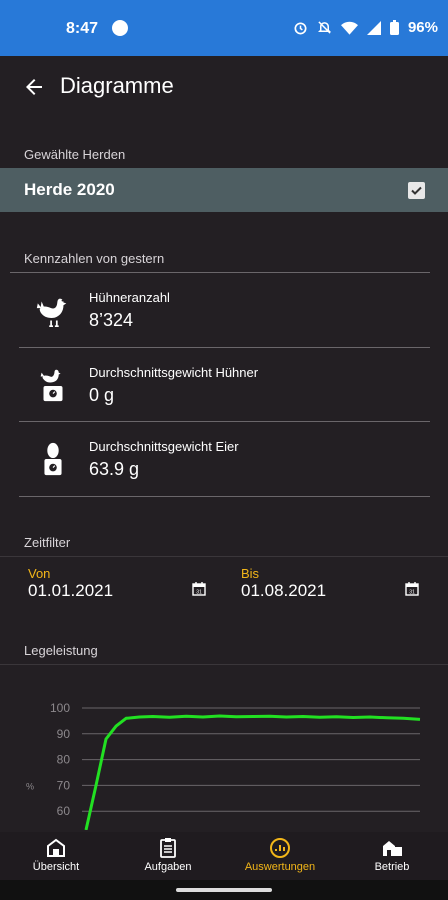  Describe the element at coordinates (102, 395) in the screenshot. I see `kpi-value: 0 g` at that location.